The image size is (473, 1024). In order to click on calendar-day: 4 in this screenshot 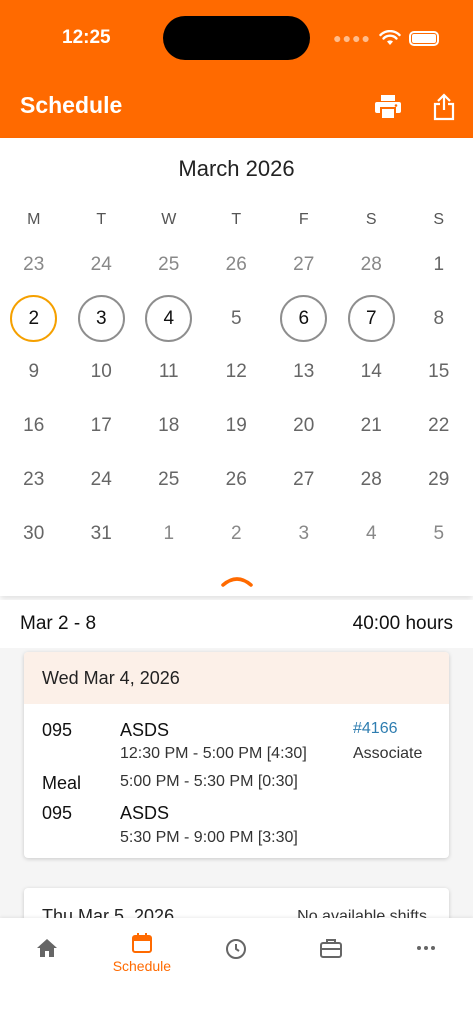, I will do `click(371, 533)`.